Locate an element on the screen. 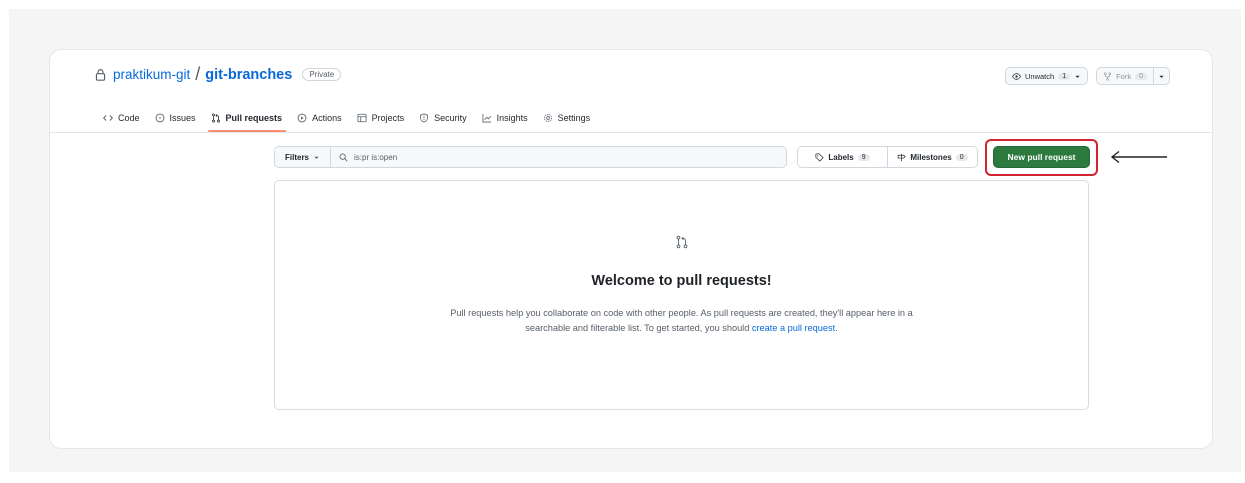  blankslate-title: Welcome to pull requests! is located at coordinates (681, 281).